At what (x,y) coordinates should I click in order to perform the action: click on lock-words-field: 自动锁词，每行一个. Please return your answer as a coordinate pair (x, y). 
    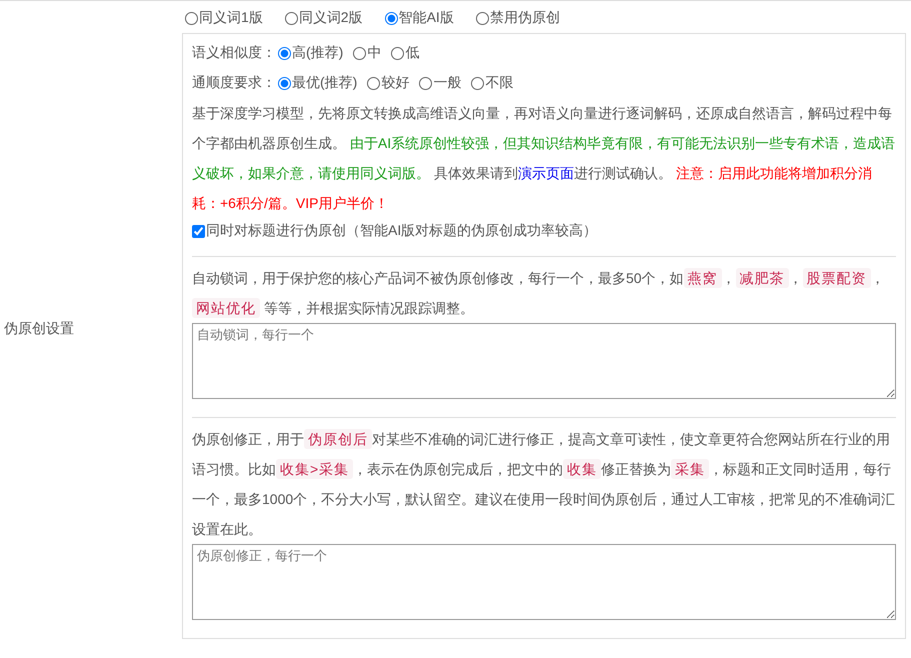
    Looking at the image, I should click on (544, 361).